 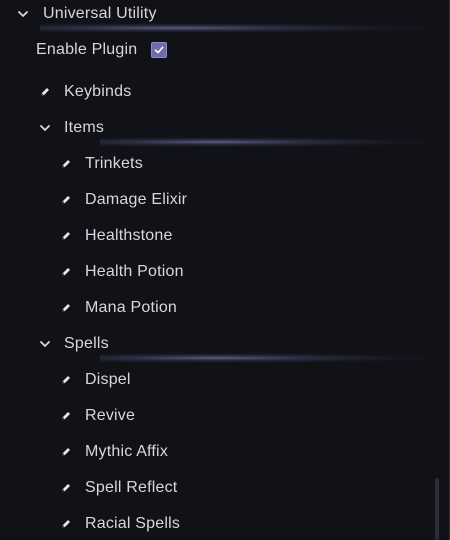 What do you see at coordinates (127, 451) in the screenshot?
I see `tree-leaf-label: Mythic Affix` at bounding box center [127, 451].